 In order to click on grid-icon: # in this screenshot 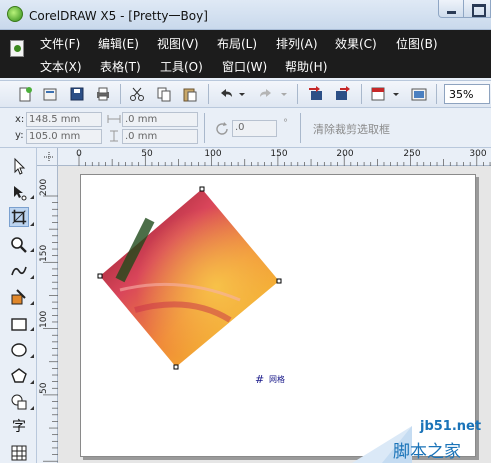, I will do `click(260, 379)`.